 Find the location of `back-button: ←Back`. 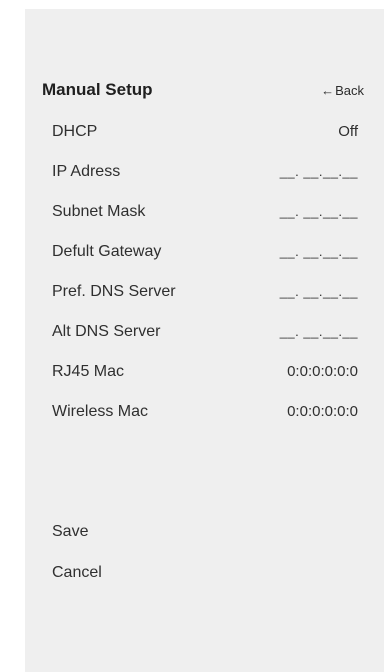

back-button: ←Back is located at coordinates (342, 90).